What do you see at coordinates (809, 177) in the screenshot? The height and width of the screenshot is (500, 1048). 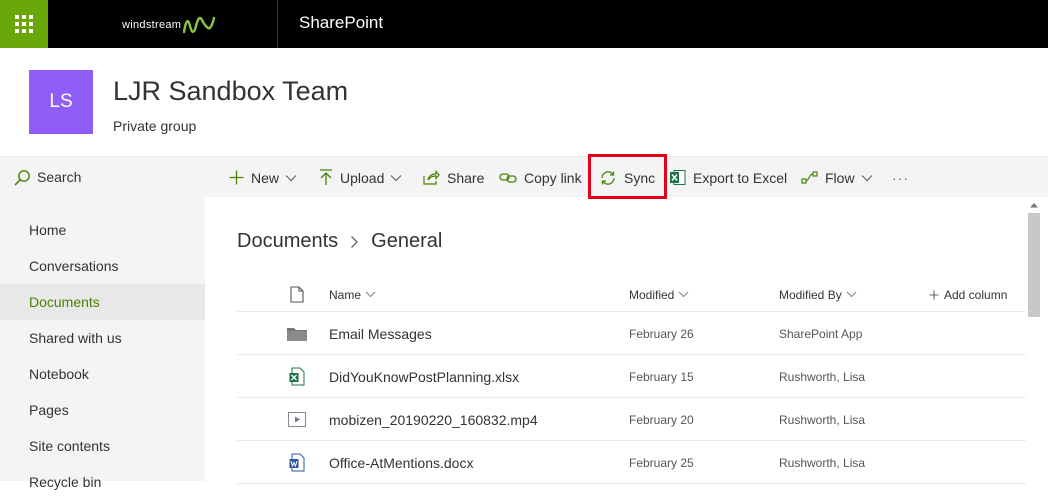 I see `flow-icon` at bounding box center [809, 177].